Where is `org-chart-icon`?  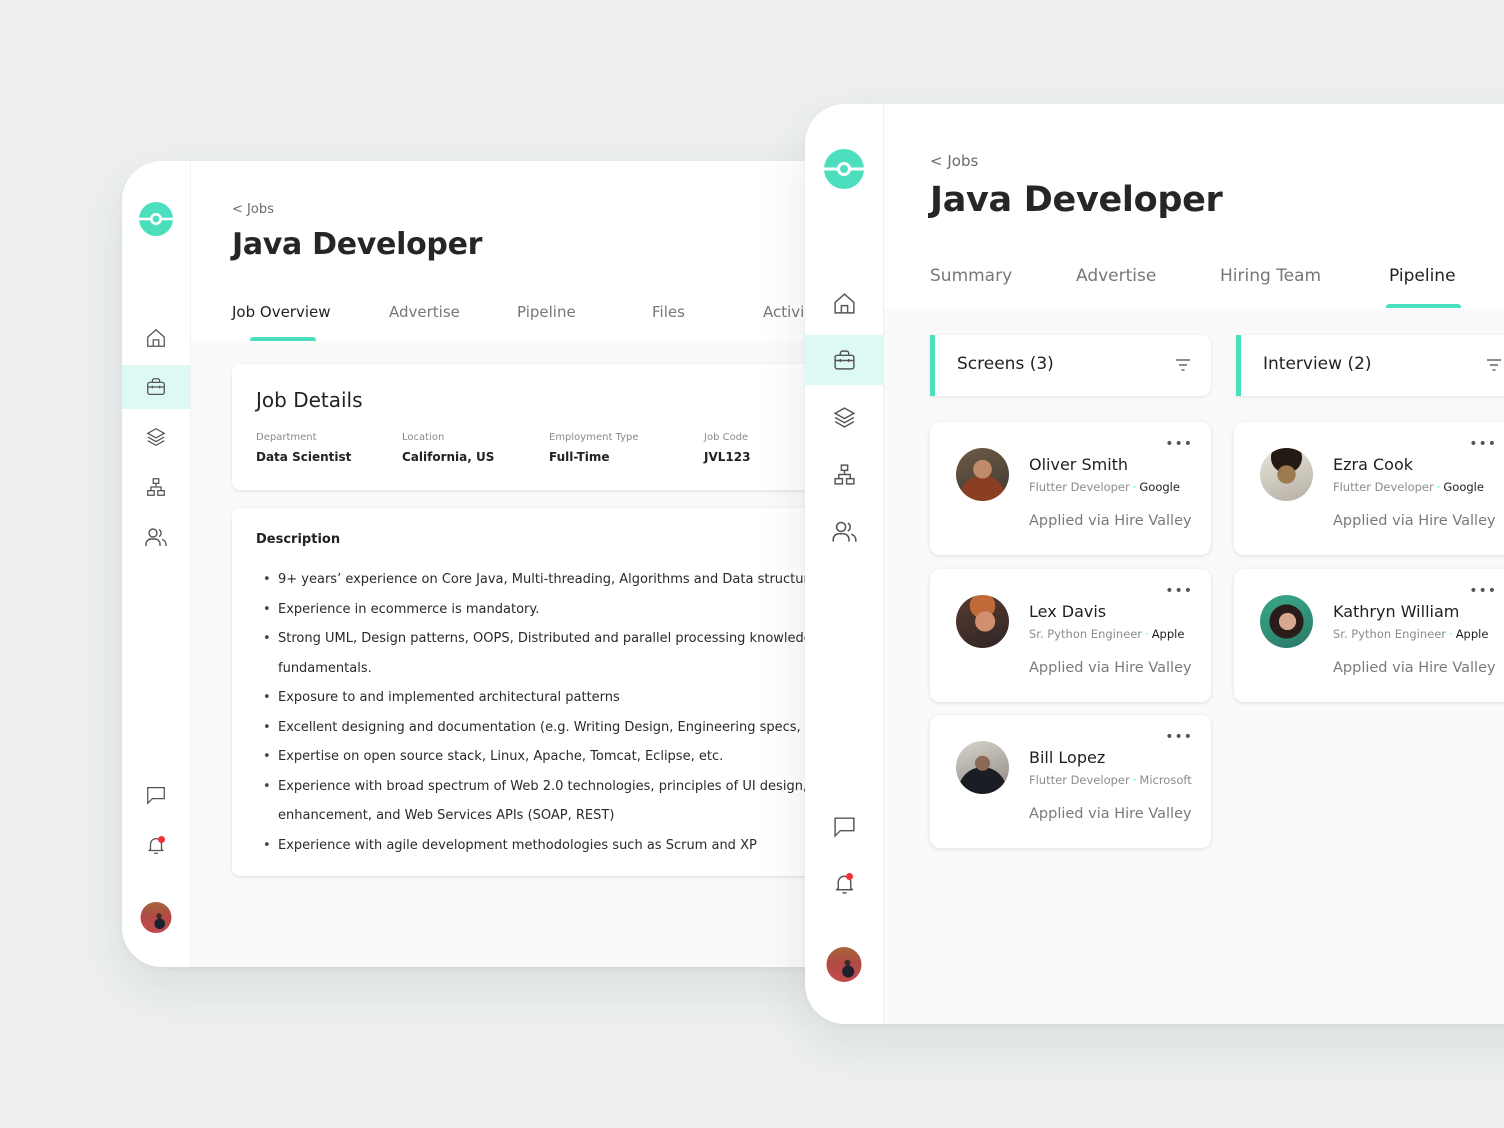
org-chart-icon is located at coordinates (844, 474).